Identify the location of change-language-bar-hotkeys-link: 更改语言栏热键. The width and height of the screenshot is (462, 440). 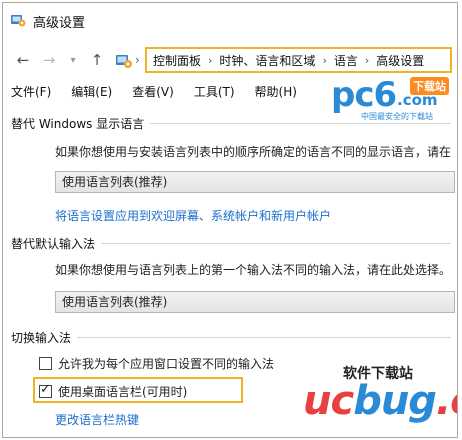
(97, 419).